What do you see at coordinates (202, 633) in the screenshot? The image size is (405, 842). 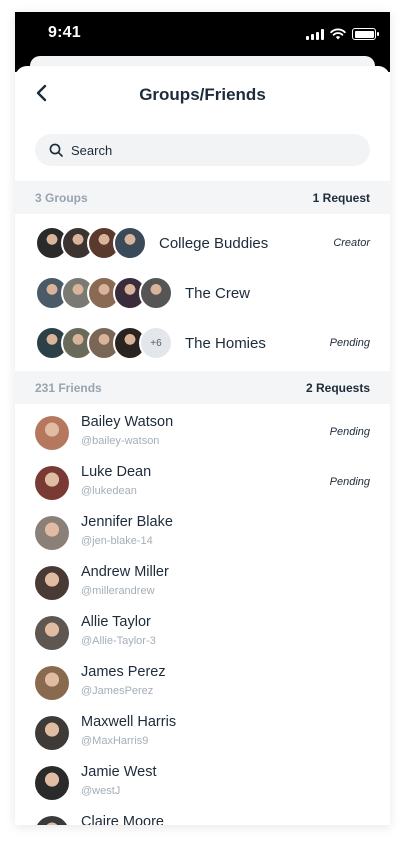 I see `friend-row: Allie Taylor @Allie-Taylor-3` at bounding box center [202, 633].